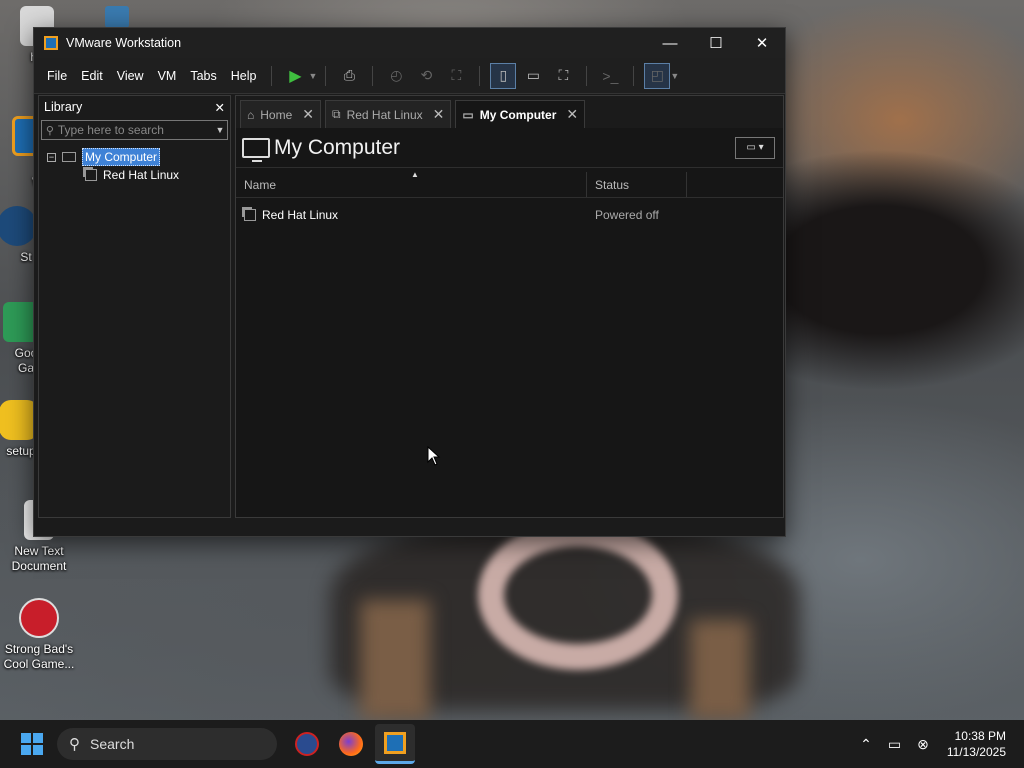 This screenshot has width=1024, height=768. What do you see at coordinates (300, 215) in the screenshot?
I see `row-name: Red Hat Linux` at bounding box center [300, 215].